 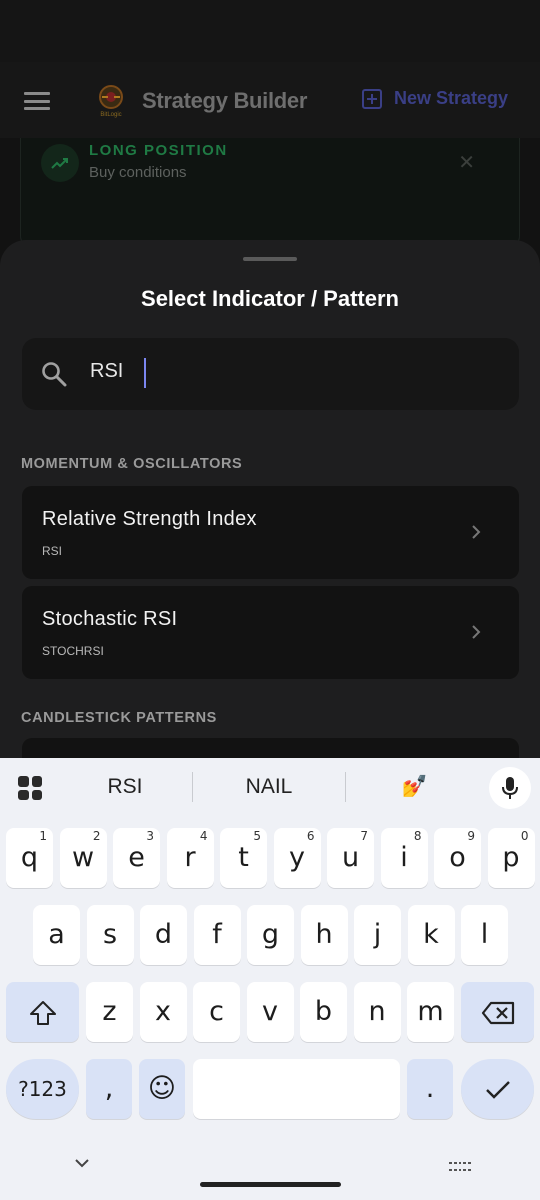 I want to click on key-v: v, so click(x=270, y=1012).